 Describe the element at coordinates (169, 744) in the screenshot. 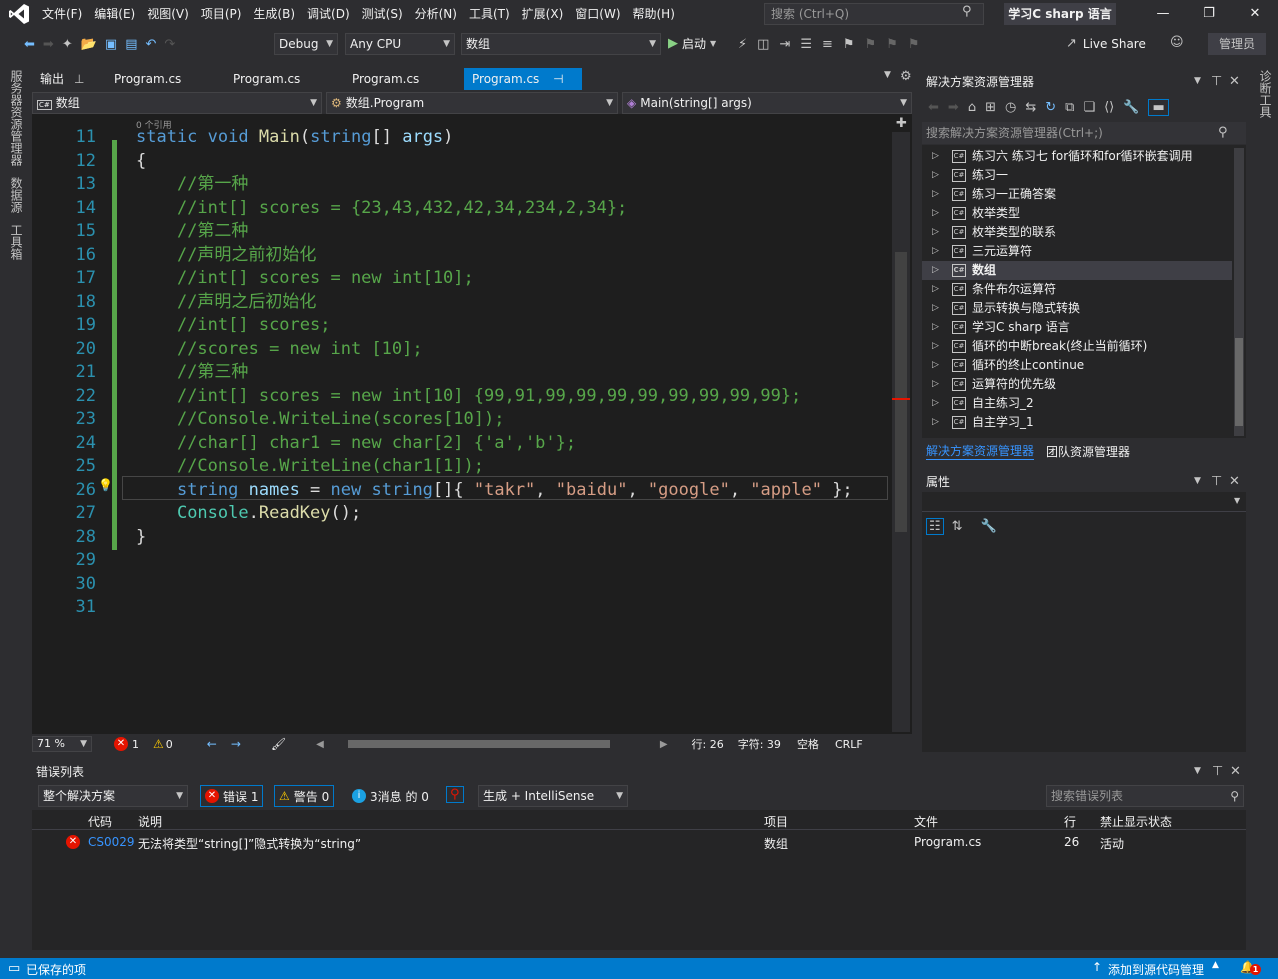

I see `warning-count: 0` at that location.